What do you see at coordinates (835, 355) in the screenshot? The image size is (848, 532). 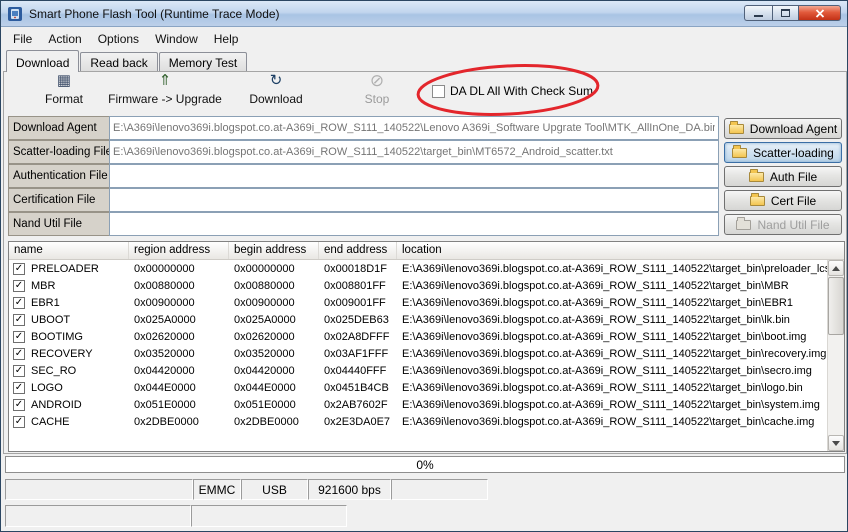 I see `table-scrollbar` at bounding box center [835, 355].